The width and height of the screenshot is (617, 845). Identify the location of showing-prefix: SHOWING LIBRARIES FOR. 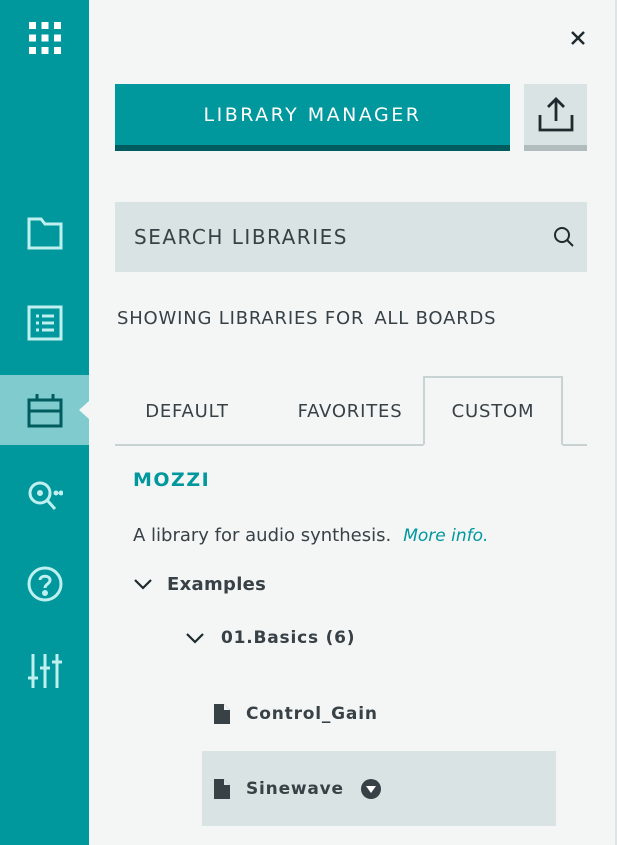
(241, 318).